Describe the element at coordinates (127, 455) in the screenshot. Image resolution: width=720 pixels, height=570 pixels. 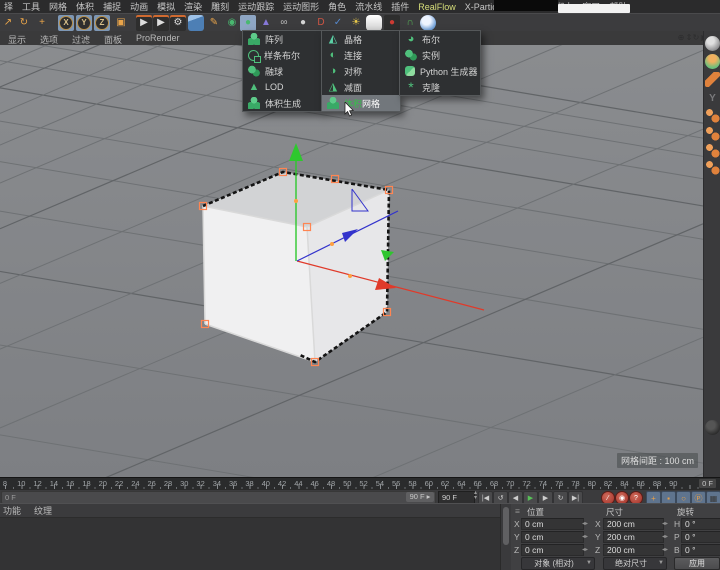
I see `grid-line` at that location.